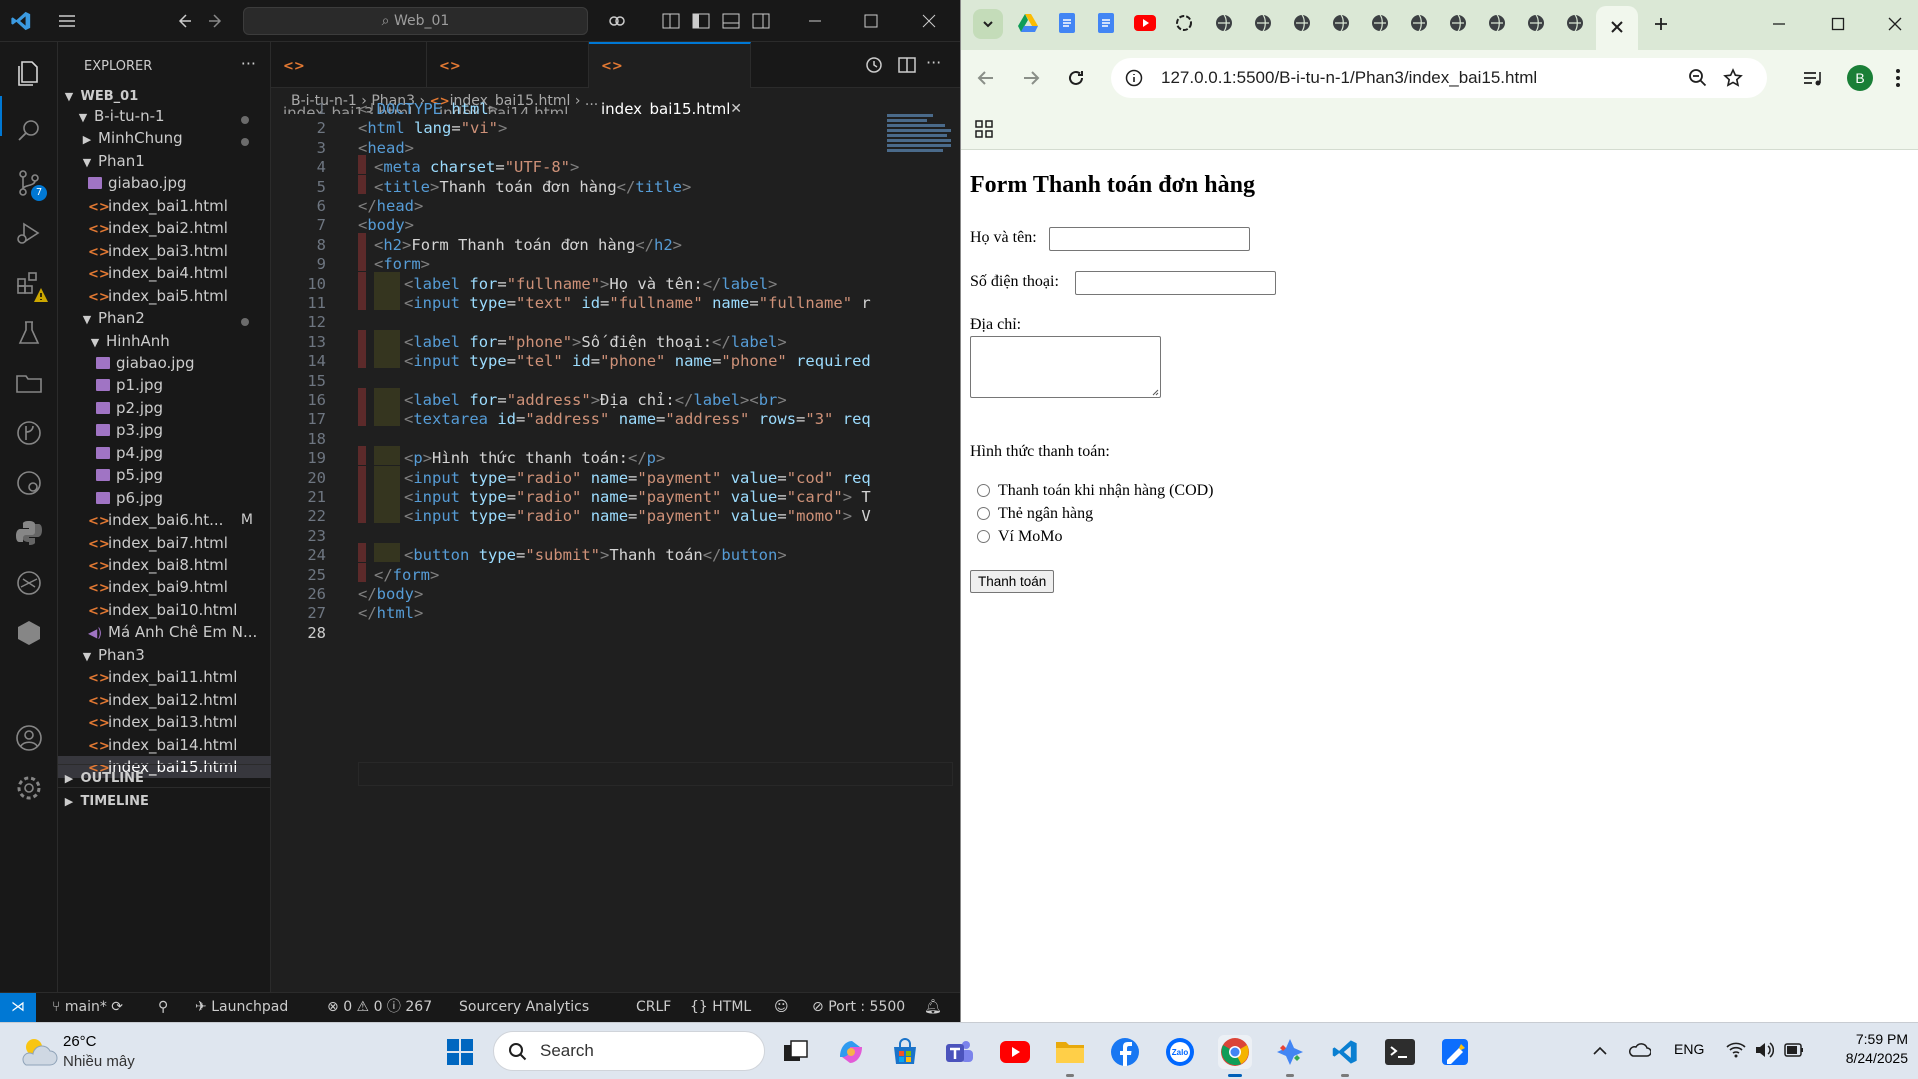 This screenshot has width=1918, height=1079. What do you see at coordinates (30, 184) in the screenshot?
I see `source-control-icon: 7` at bounding box center [30, 184].